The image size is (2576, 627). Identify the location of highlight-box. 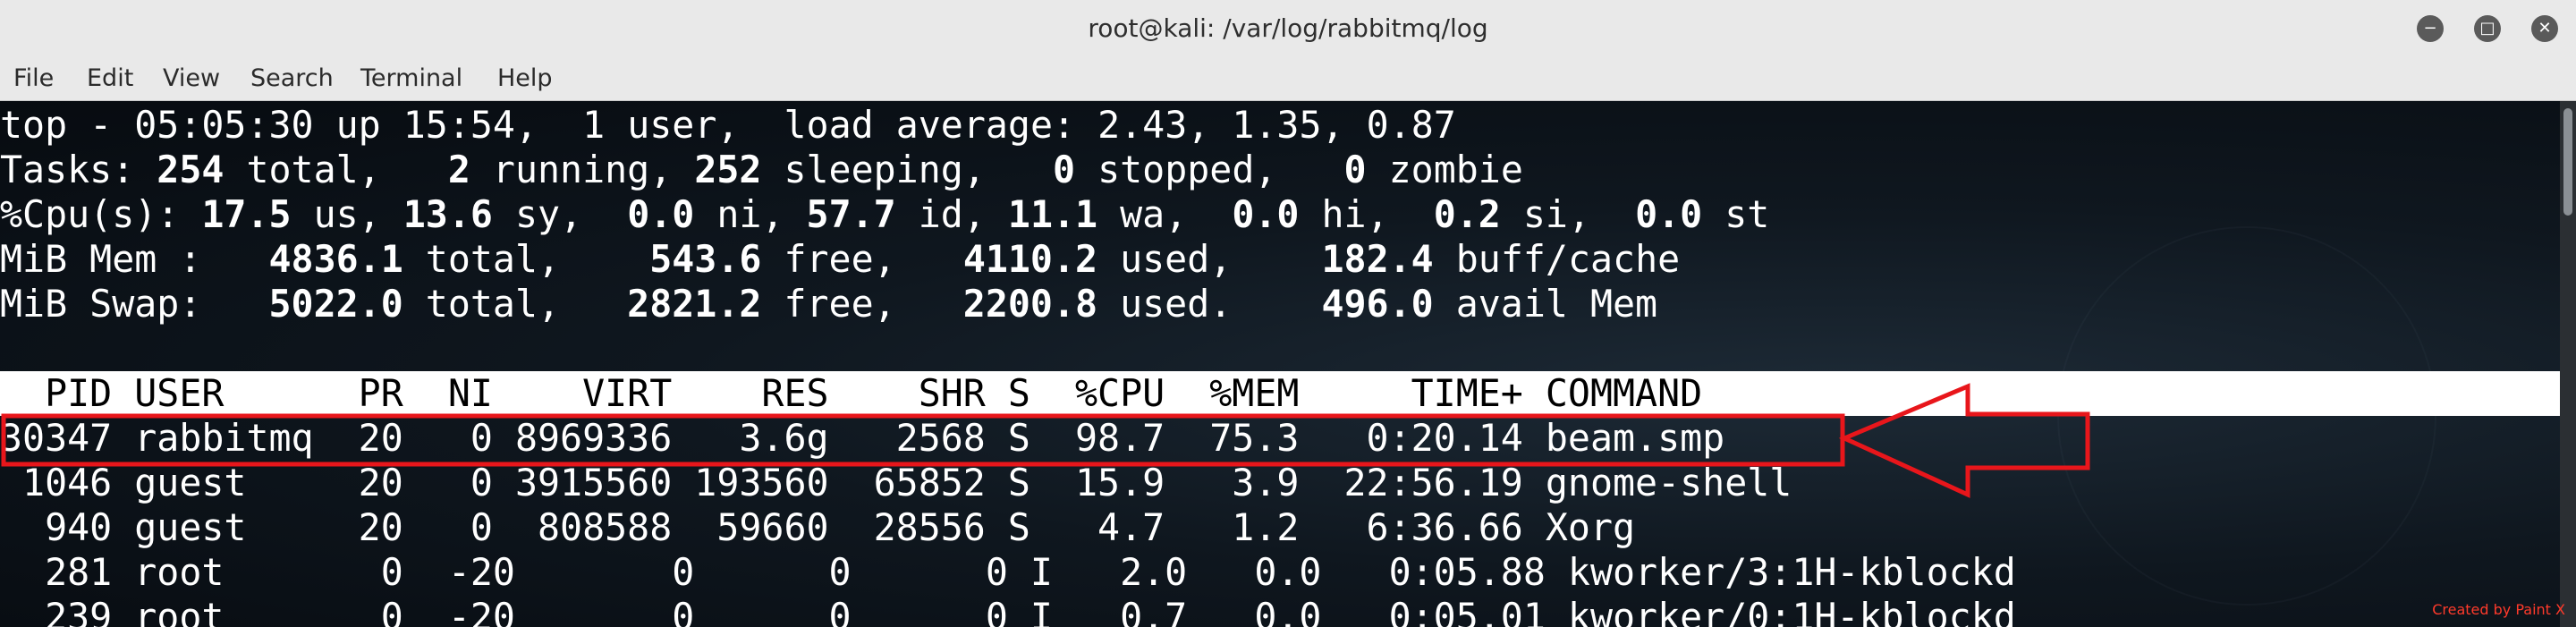
(923, 440).